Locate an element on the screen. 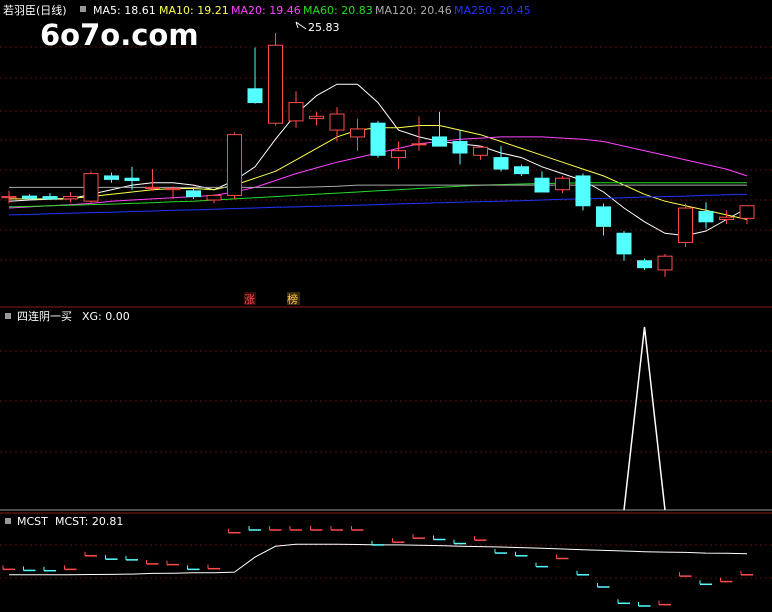  legend-ma60: MA60: 20.83 is located at coordinates (338, 10).